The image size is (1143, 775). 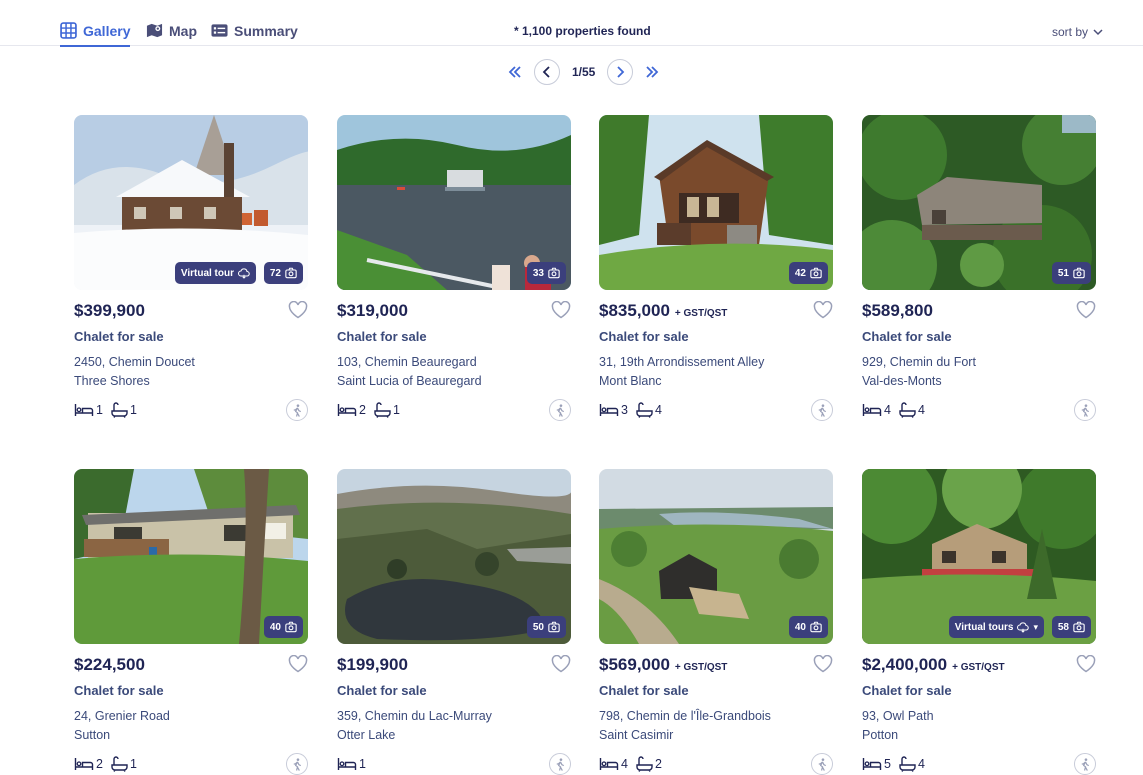 I want to click on photo-count-badge: 33, so click(x=546, y=273).